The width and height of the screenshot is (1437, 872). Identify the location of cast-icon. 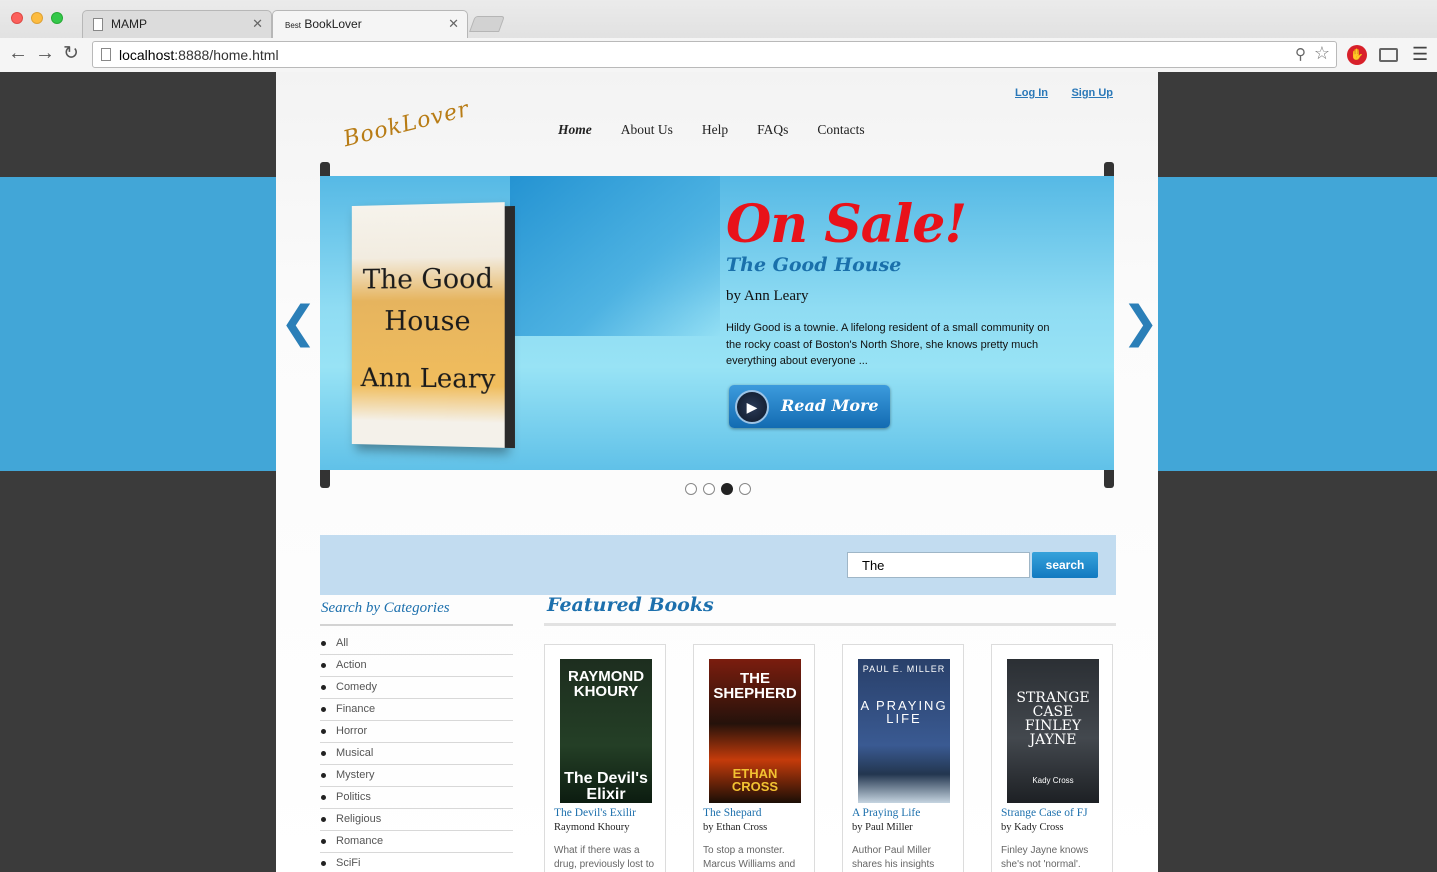
(1388, 55).